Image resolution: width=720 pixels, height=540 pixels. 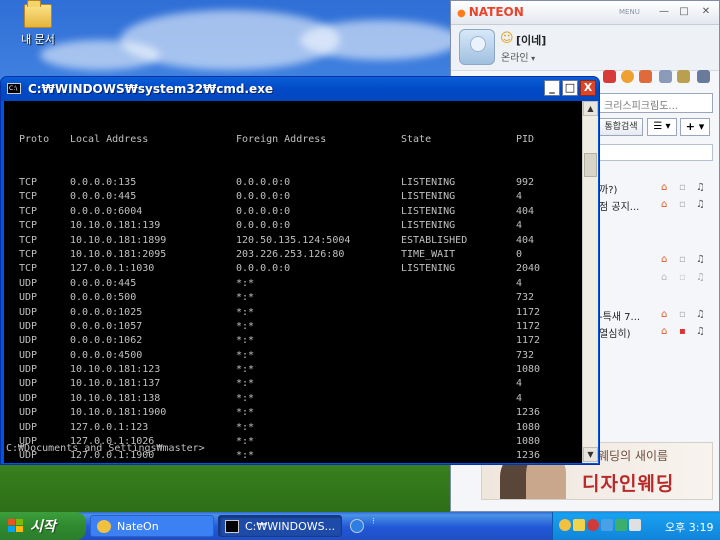 What do you see at coordinates (585, 13) in the screenshot?
I see `nateon-title-bar: NATEON MENU — □ ✕` at bounding box center [585, 13].